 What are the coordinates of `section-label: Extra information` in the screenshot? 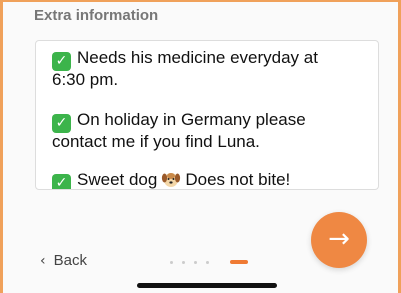 It's located at (96, 15).